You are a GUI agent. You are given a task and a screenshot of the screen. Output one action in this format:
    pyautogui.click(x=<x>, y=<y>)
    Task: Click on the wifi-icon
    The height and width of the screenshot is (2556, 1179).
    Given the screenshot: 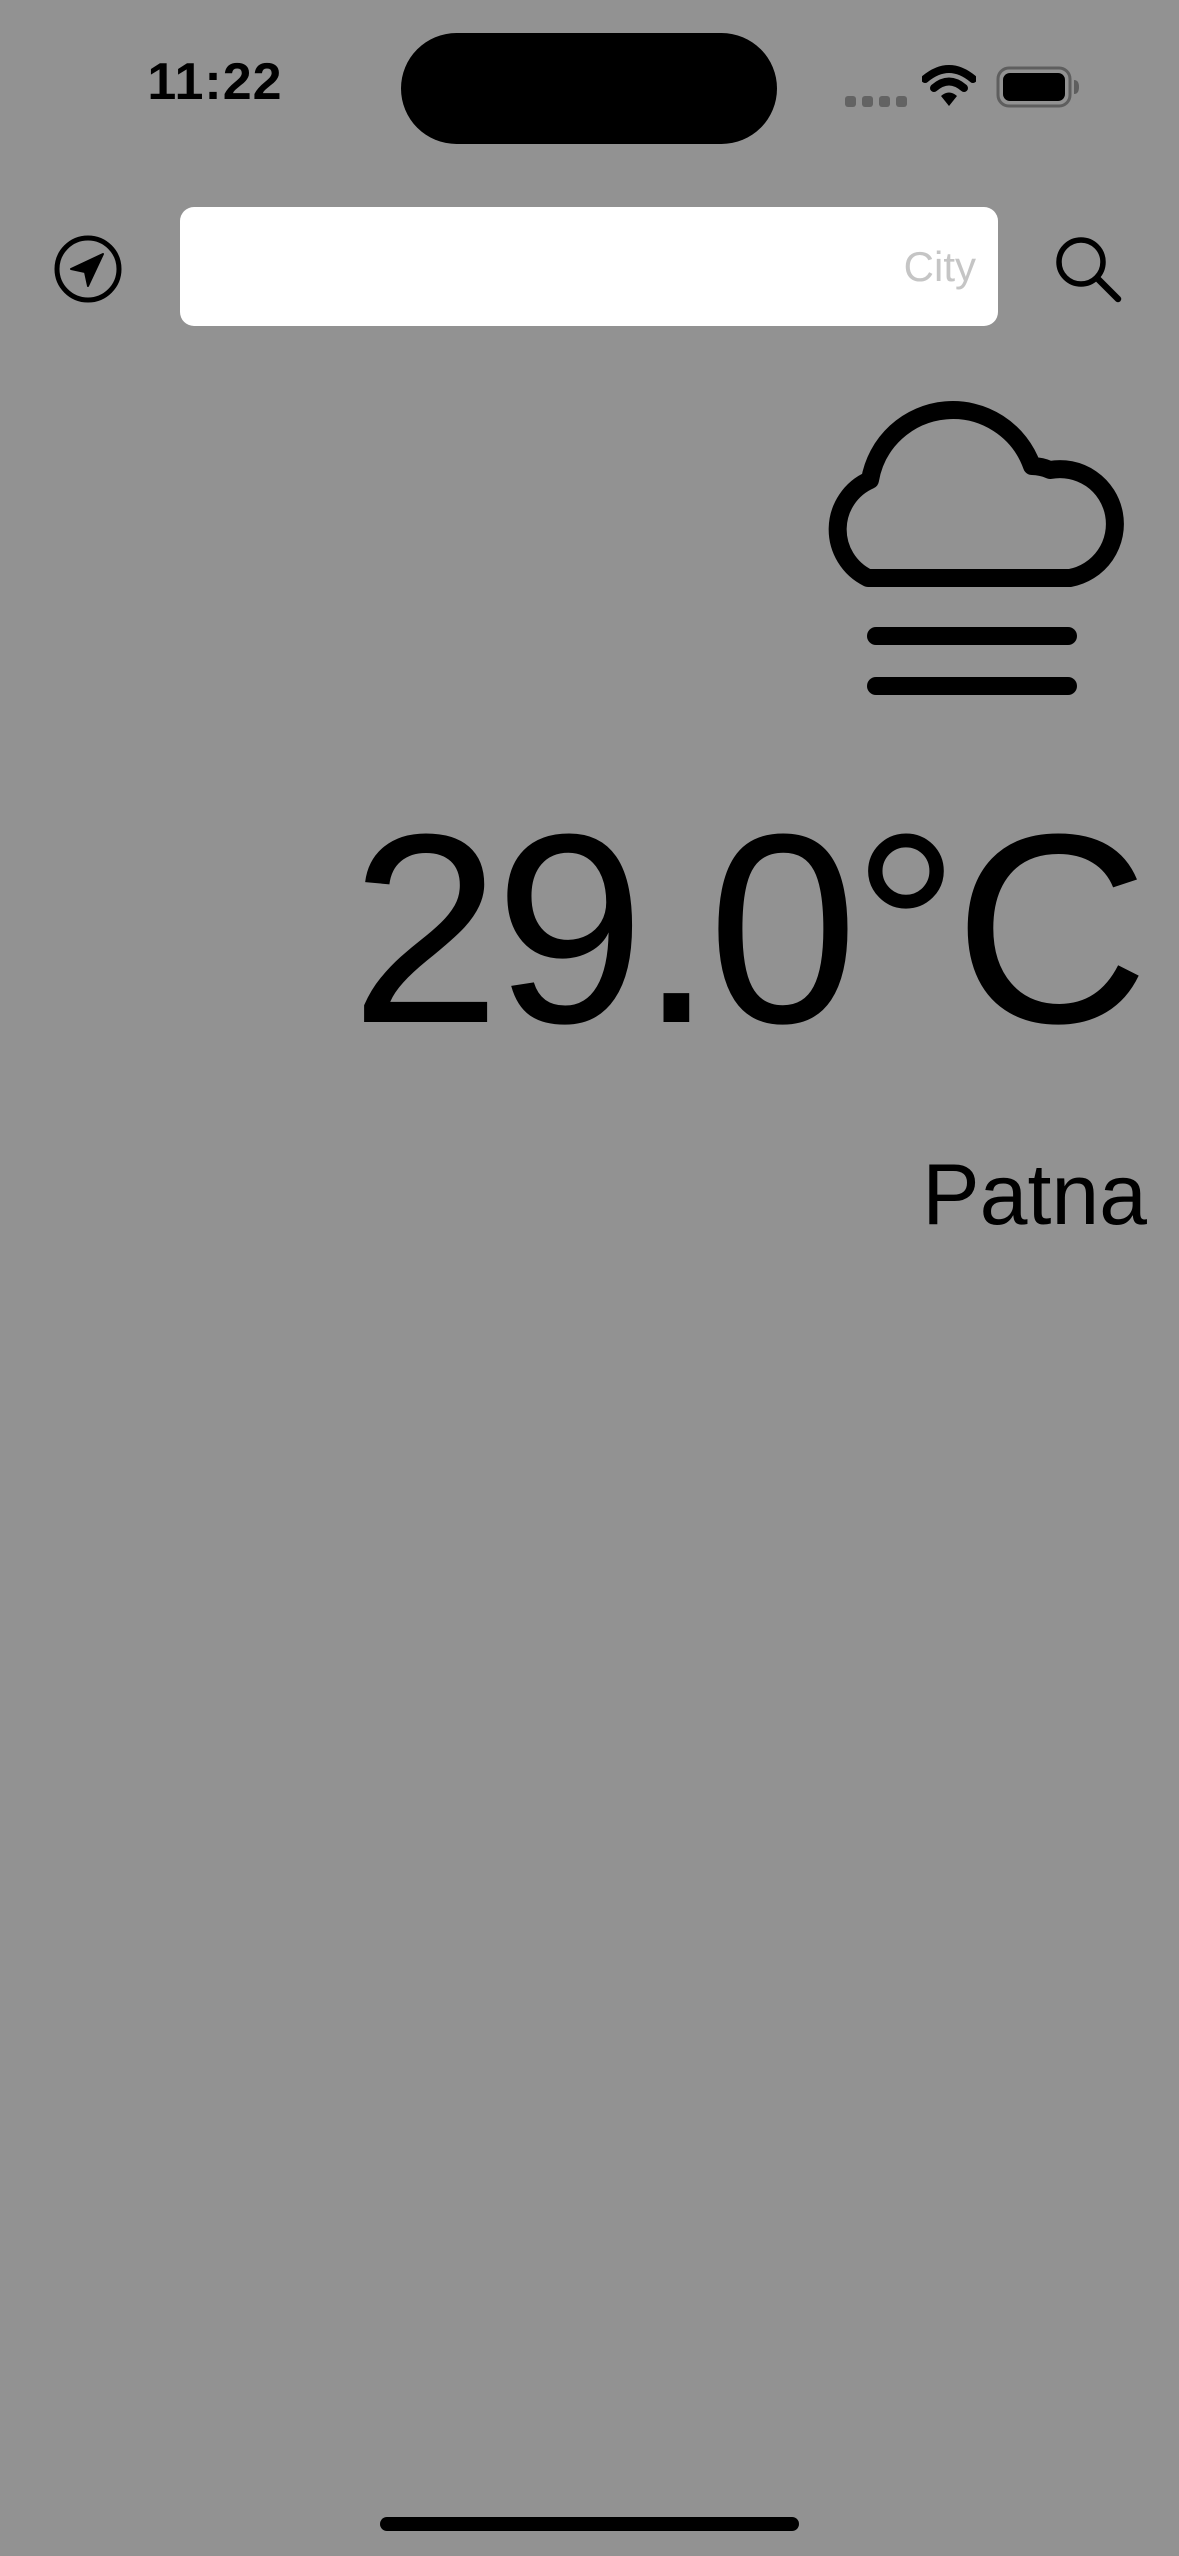 What is the action you would take?
    pyautogui.click(x=949, y=85)
    